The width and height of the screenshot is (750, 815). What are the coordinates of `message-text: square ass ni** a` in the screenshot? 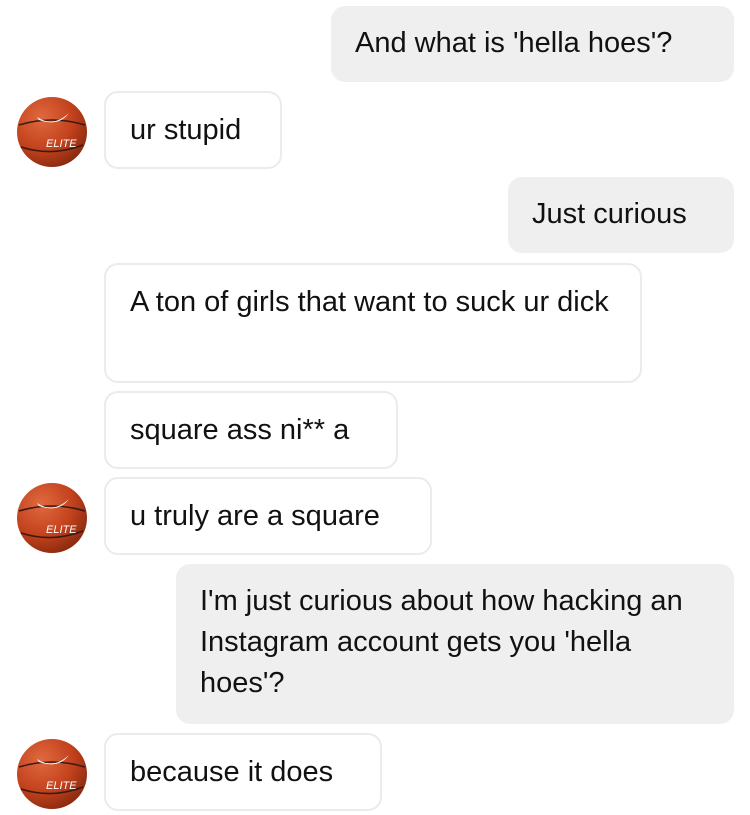 It's located at (240, 430).